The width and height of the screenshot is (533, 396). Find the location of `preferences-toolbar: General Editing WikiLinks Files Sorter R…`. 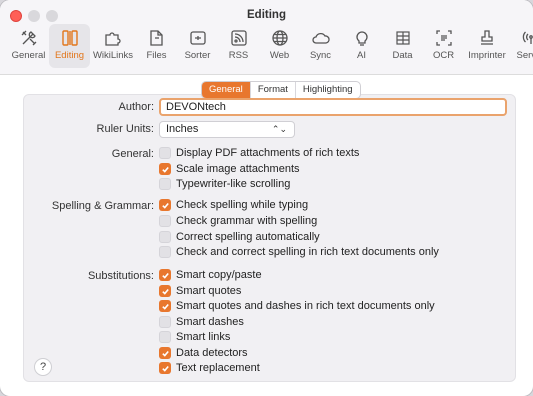

preferences-toolbar: General Editing WikiLinks Files Sorter R… is located at coordinates (270, 47).